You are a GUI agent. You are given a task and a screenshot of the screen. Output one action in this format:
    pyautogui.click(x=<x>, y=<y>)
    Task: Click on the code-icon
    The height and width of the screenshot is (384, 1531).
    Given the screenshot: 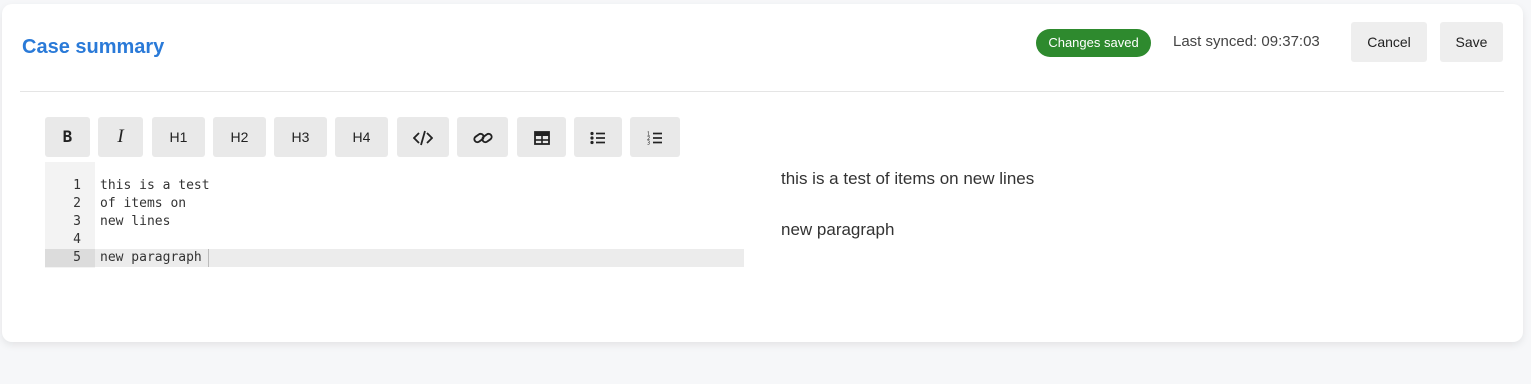 What is the action you would take?
    pyautogui.click(x=423, y=138)
    